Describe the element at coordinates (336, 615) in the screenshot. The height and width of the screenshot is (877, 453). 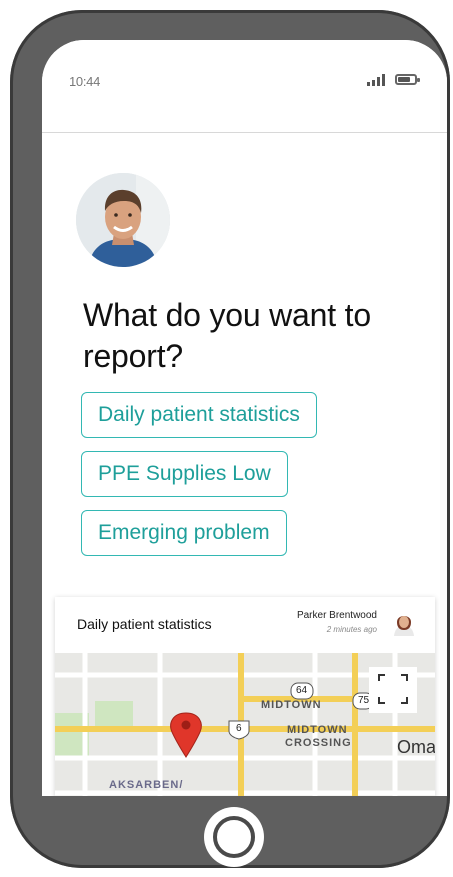
I see `card-user-name: Parker Brentwood` at that location.